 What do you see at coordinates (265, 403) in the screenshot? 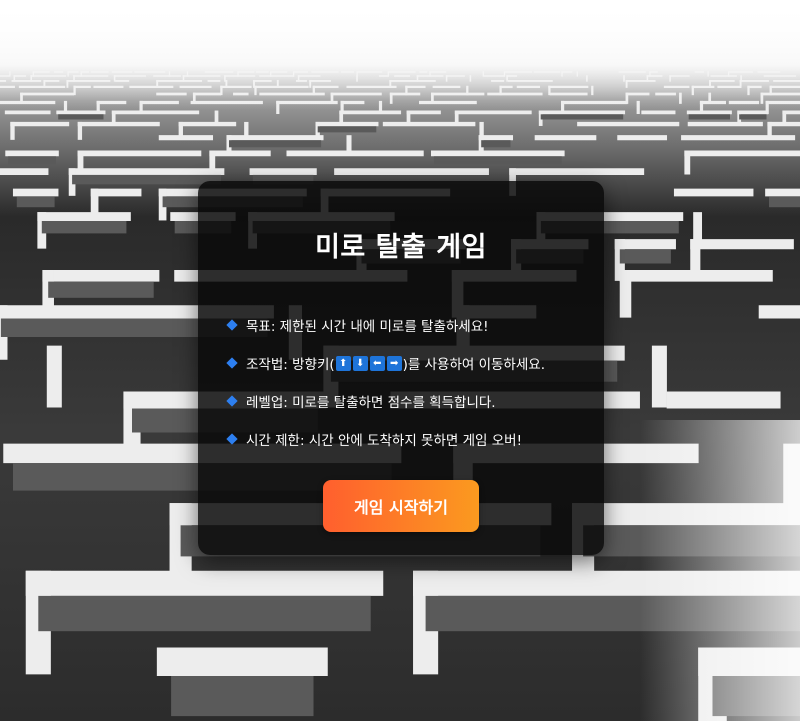
I see `rule-levelup-label: 레벨업` at bounding box center [265, 403].